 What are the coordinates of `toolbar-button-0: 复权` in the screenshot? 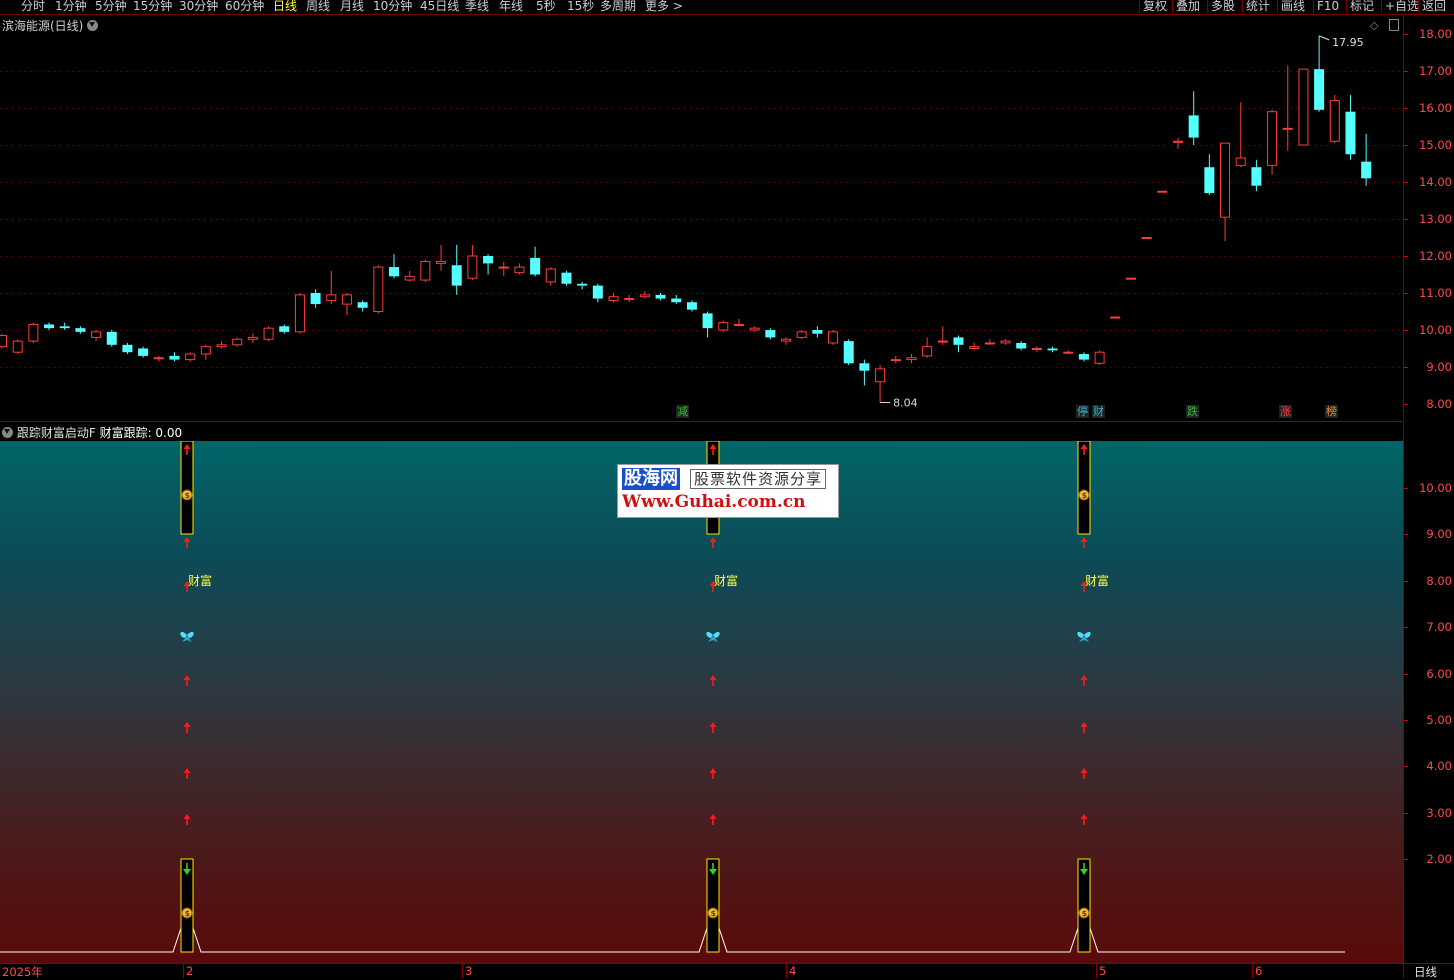 It's located at (1153, 6).